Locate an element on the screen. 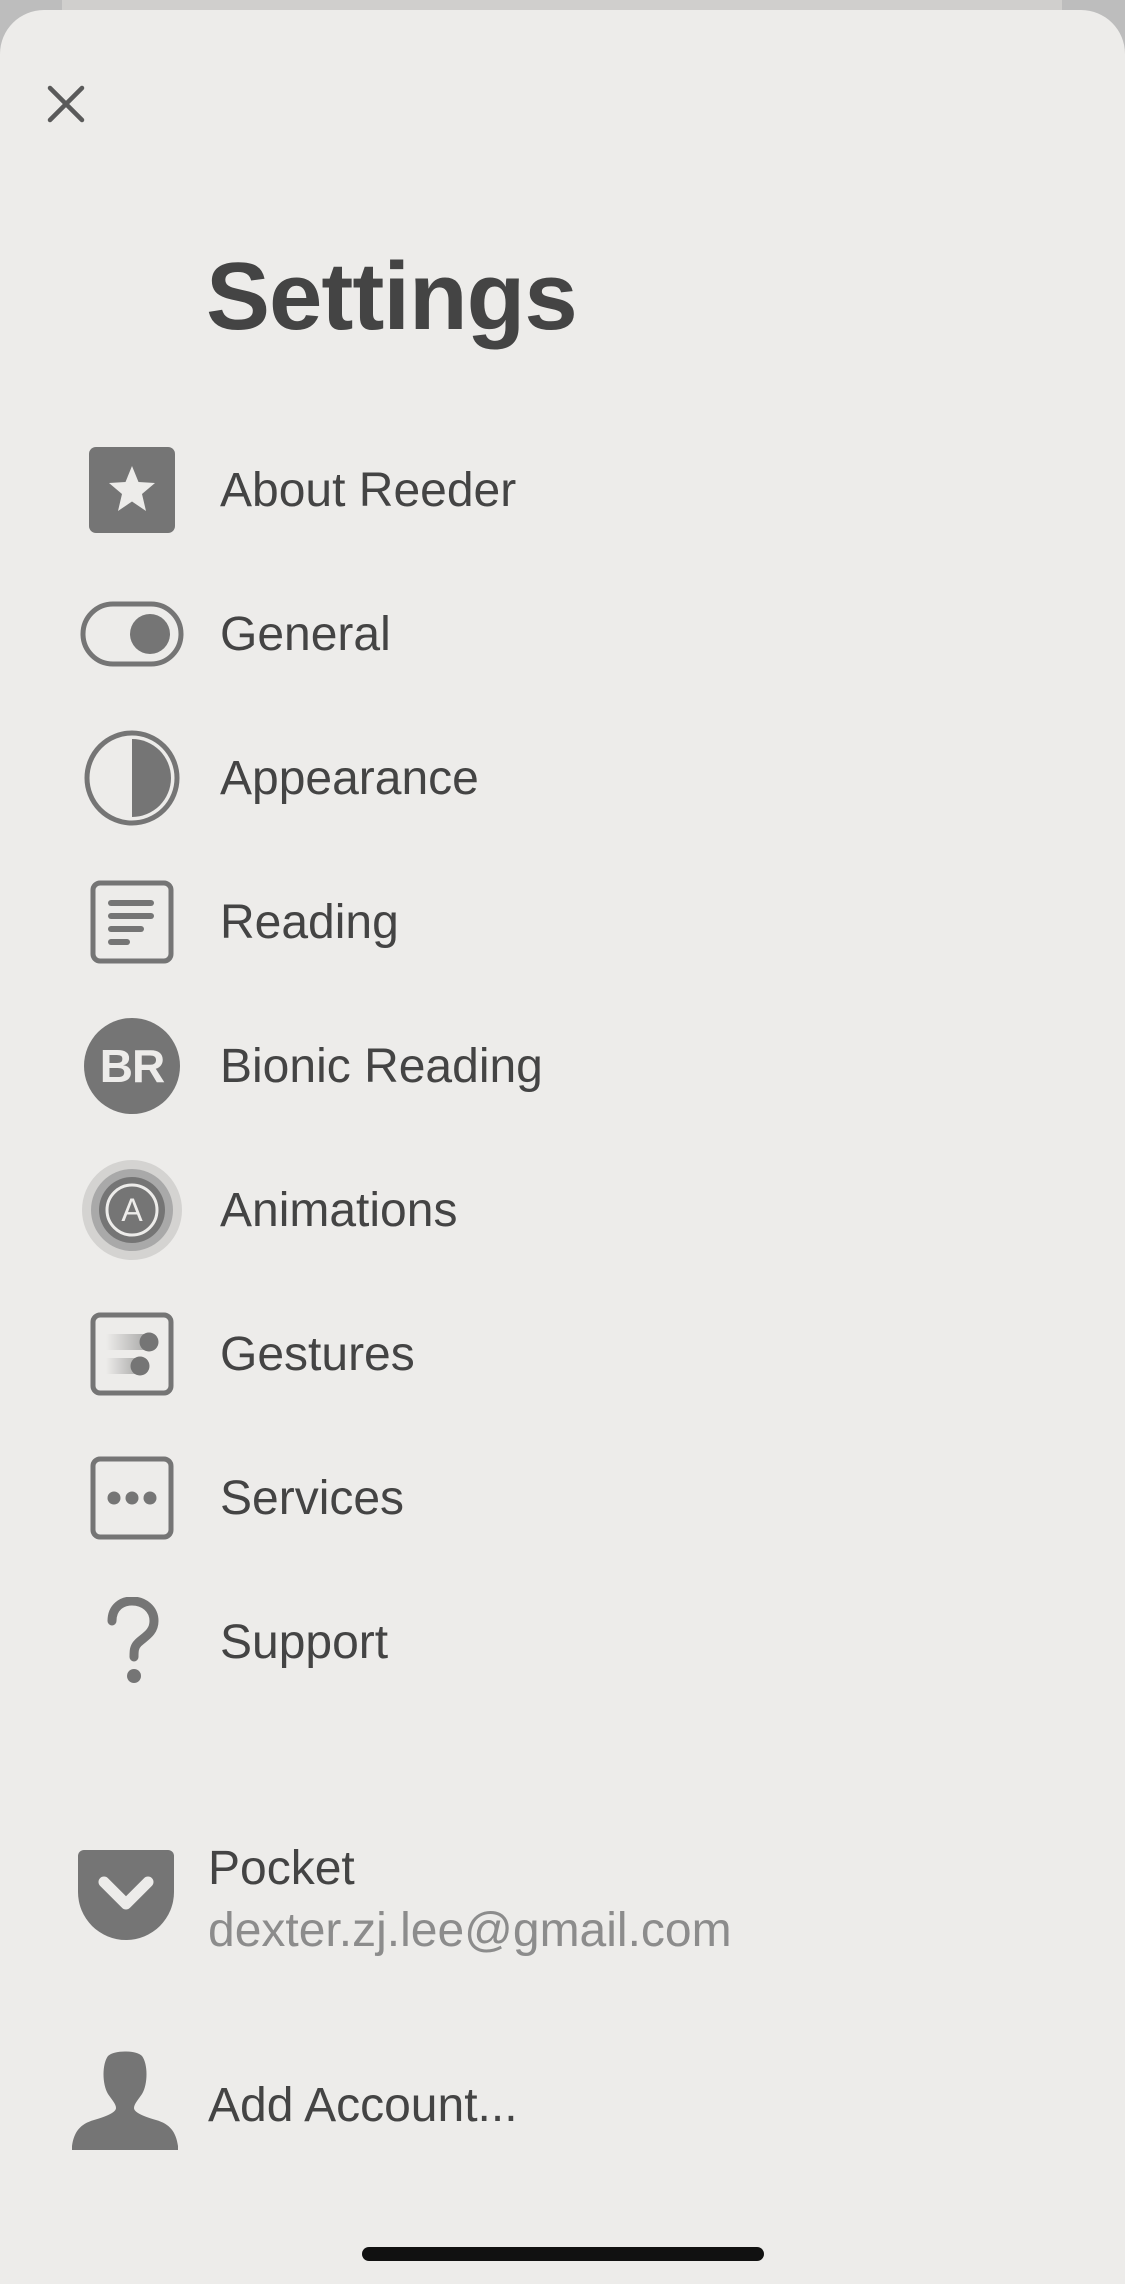  menu-item-support: Support is located at coordinates (562, 1642).